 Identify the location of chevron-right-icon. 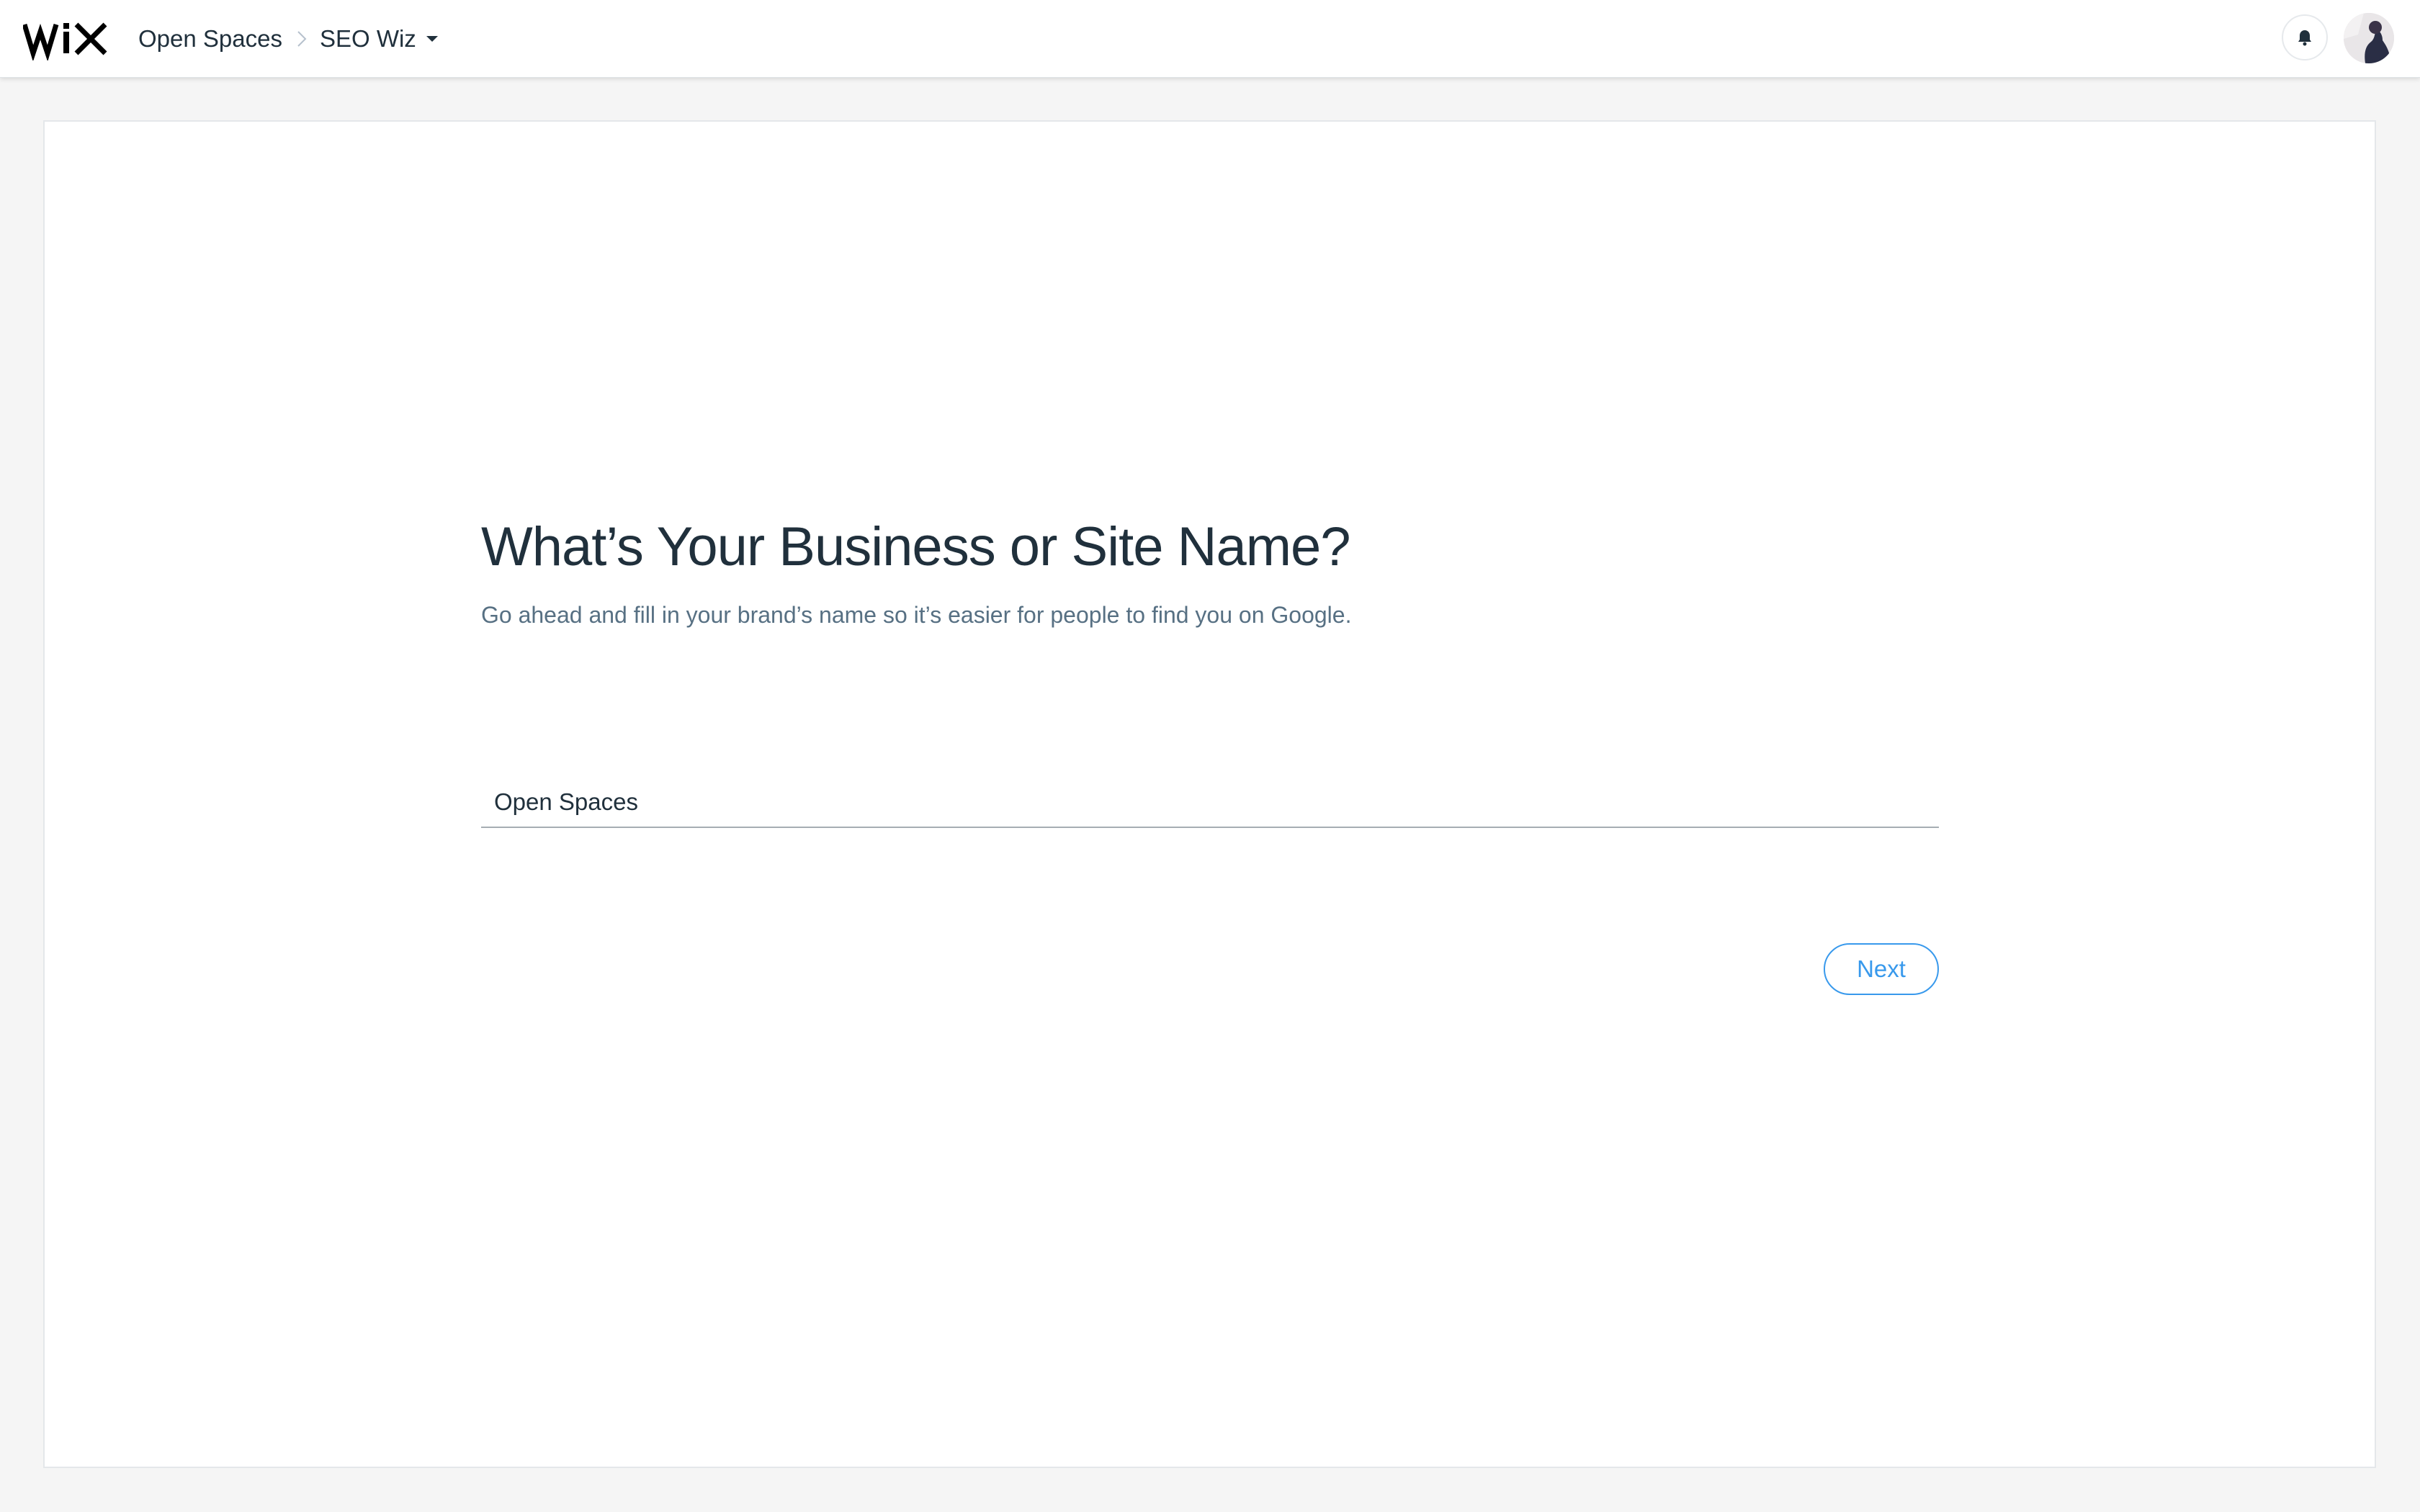
(302, 38).